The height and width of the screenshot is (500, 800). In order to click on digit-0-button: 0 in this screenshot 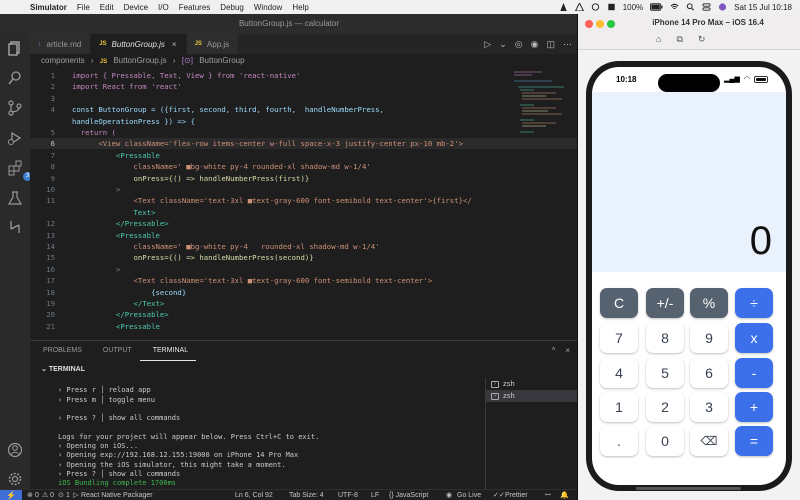, I will do `click(665, 441)`.